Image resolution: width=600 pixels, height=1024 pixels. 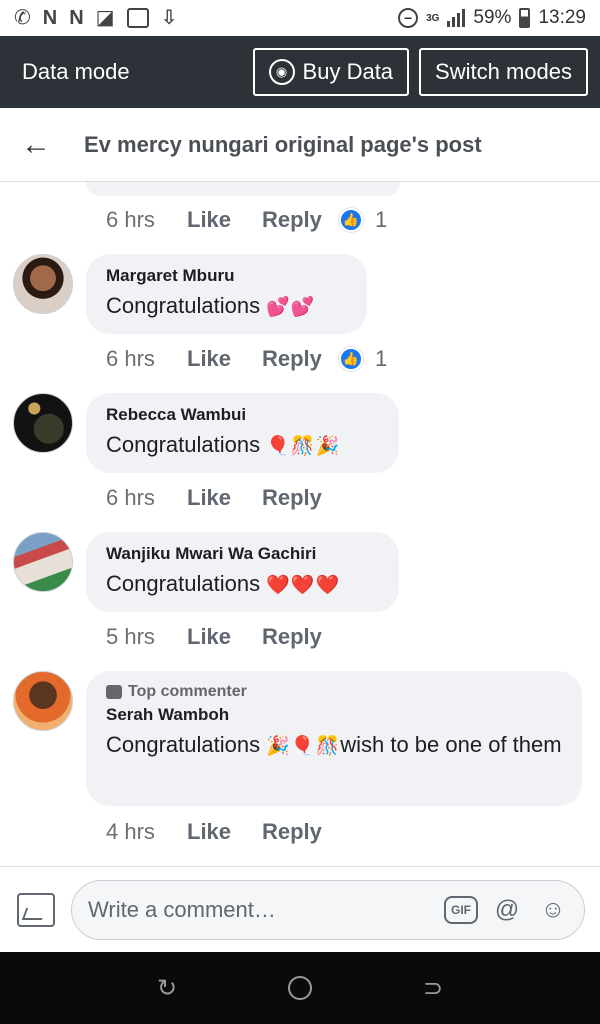 I want to click on switch-modes-button: Switch modes, so click(x=503, y=72).